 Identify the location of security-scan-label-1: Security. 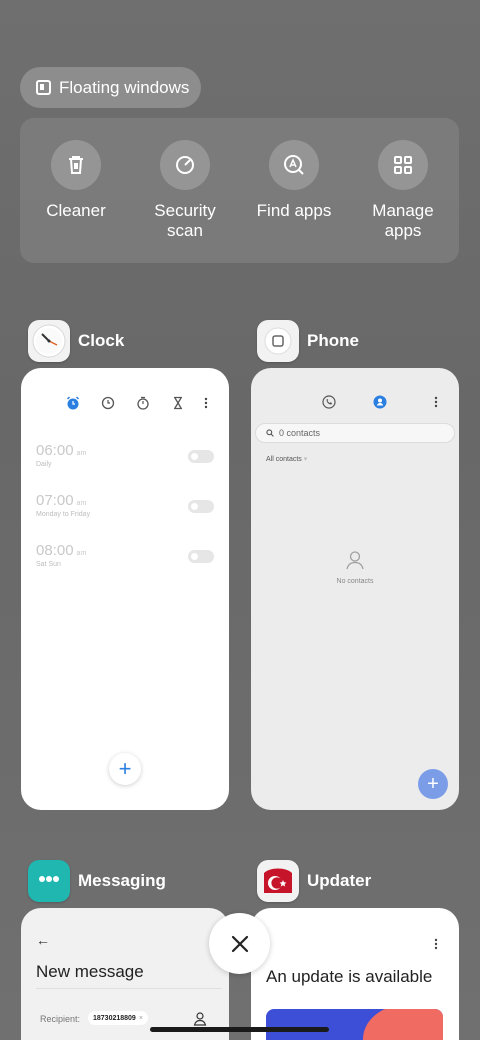
(185, 210).